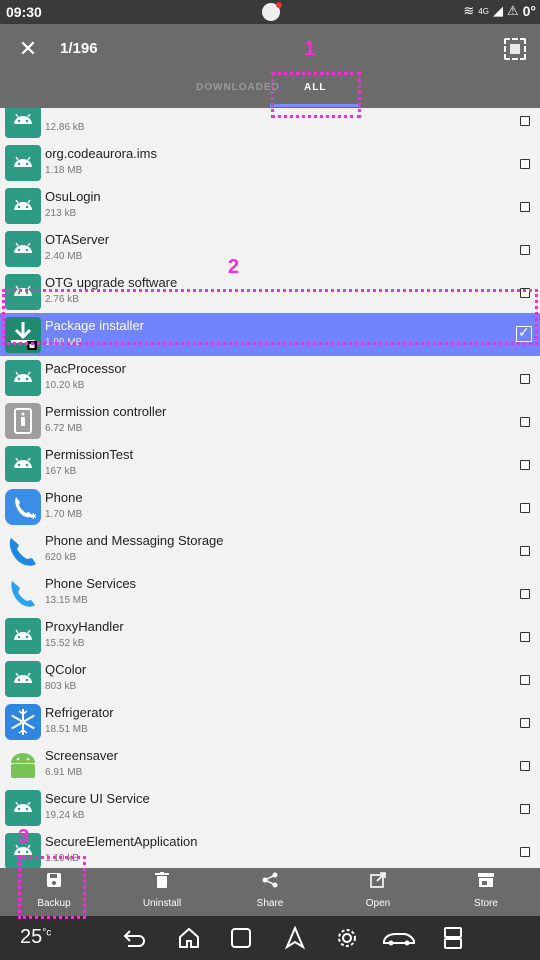 Image resolution: width=540 pixels, height=960 pixels. What do you see at coordinates (23, 593) in the screenshot?
I see `phone-services-icon` at bounding box center [23, 593].